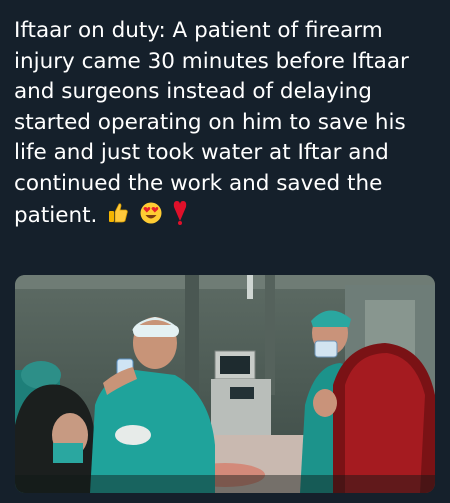 Image resolution: width=450 pixels, height=503 pixels. I want to click on red-heart-icon, so click(180, 217).